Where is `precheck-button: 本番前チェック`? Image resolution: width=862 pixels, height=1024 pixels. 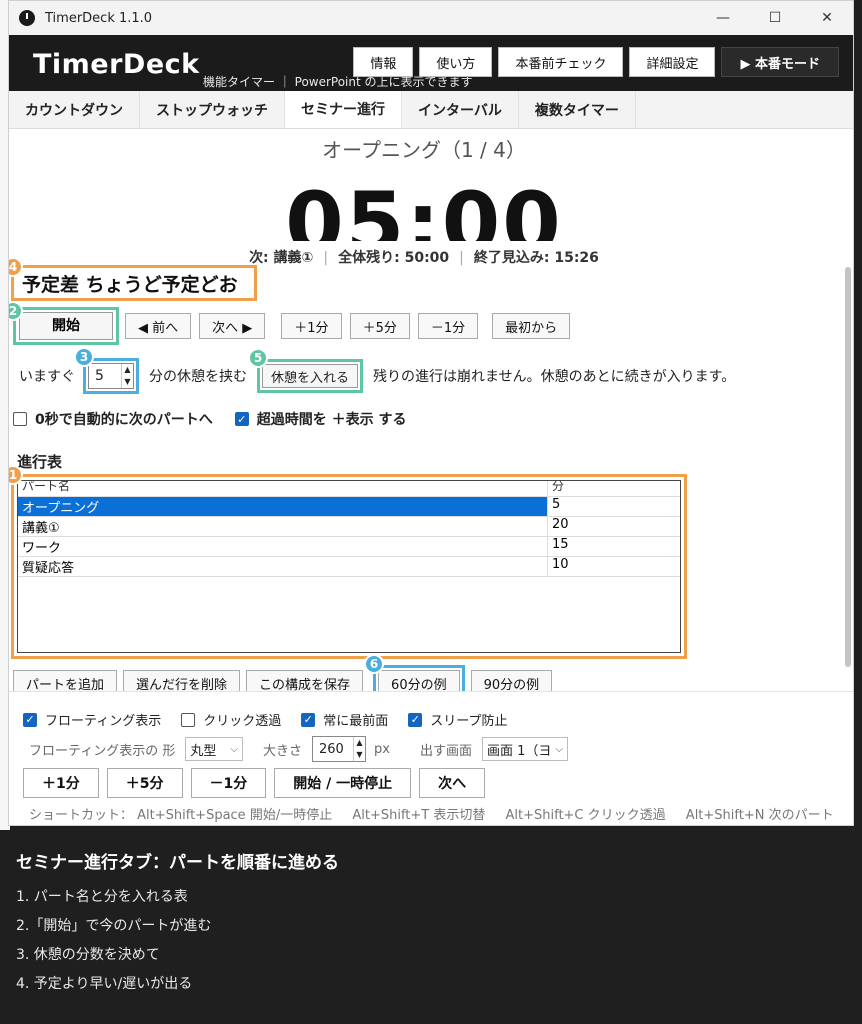 precheck-button: 本番前チェック is located at coordinates (561, 62).